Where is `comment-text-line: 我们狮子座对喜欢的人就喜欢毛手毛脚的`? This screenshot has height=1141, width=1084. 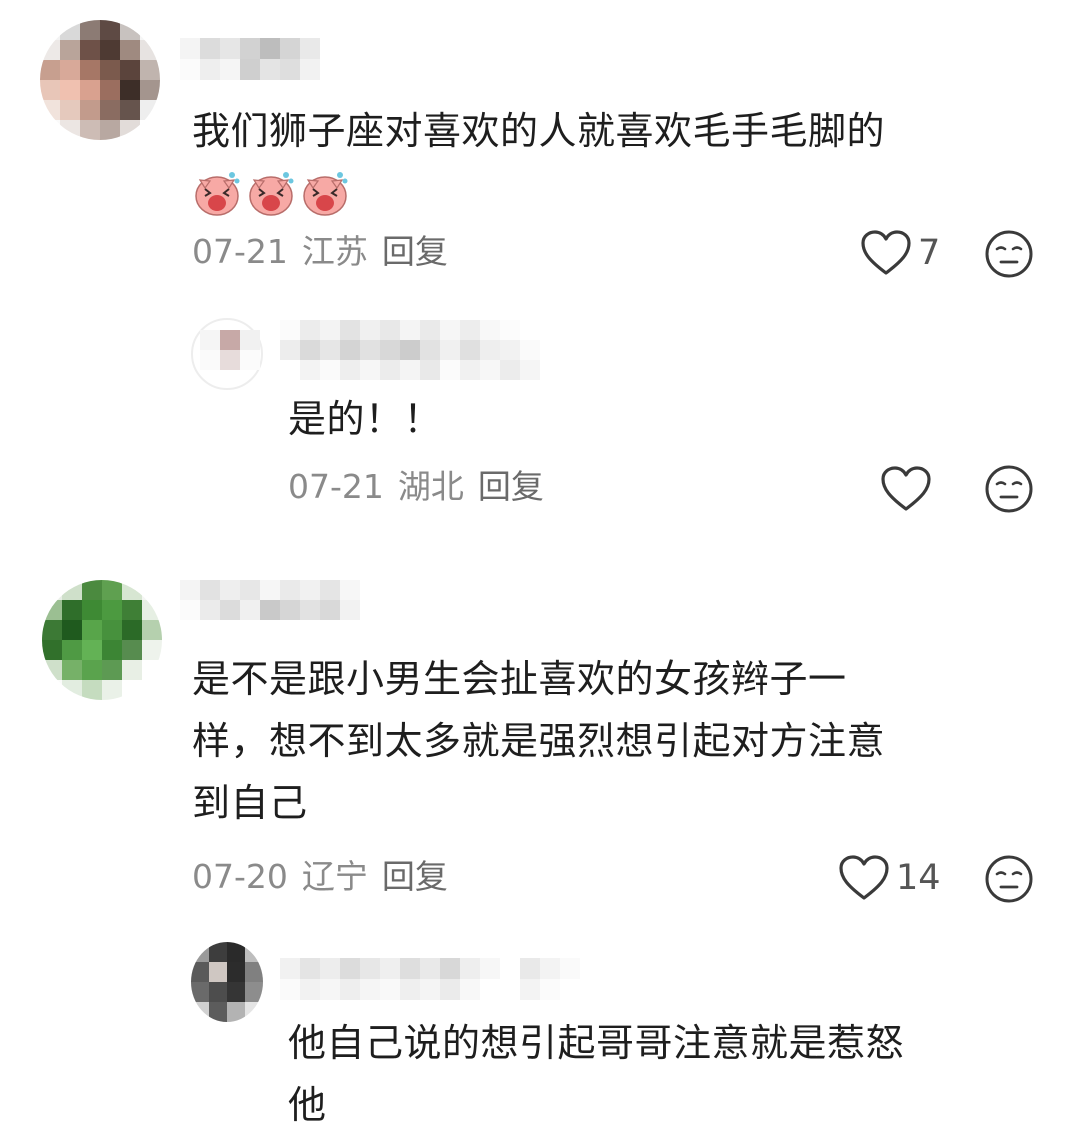 comment-text-line: 我们狮子座对喜欢的人就喜欢毛手毛脚的 is located at coordinates (539, 131).